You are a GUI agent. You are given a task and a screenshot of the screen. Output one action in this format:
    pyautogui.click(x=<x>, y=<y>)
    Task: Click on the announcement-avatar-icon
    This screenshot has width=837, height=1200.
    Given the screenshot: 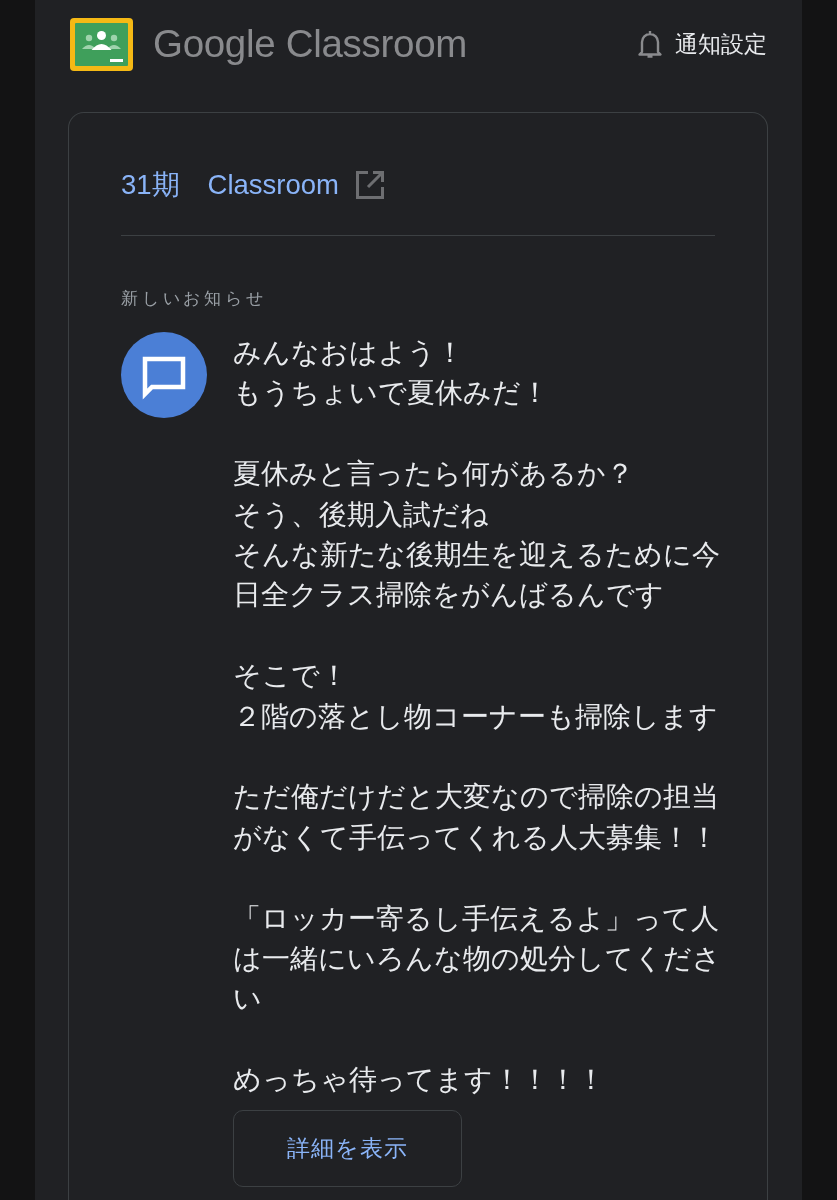 What is the action you would take?
    pyautogui.click(x=164, y=375)
    